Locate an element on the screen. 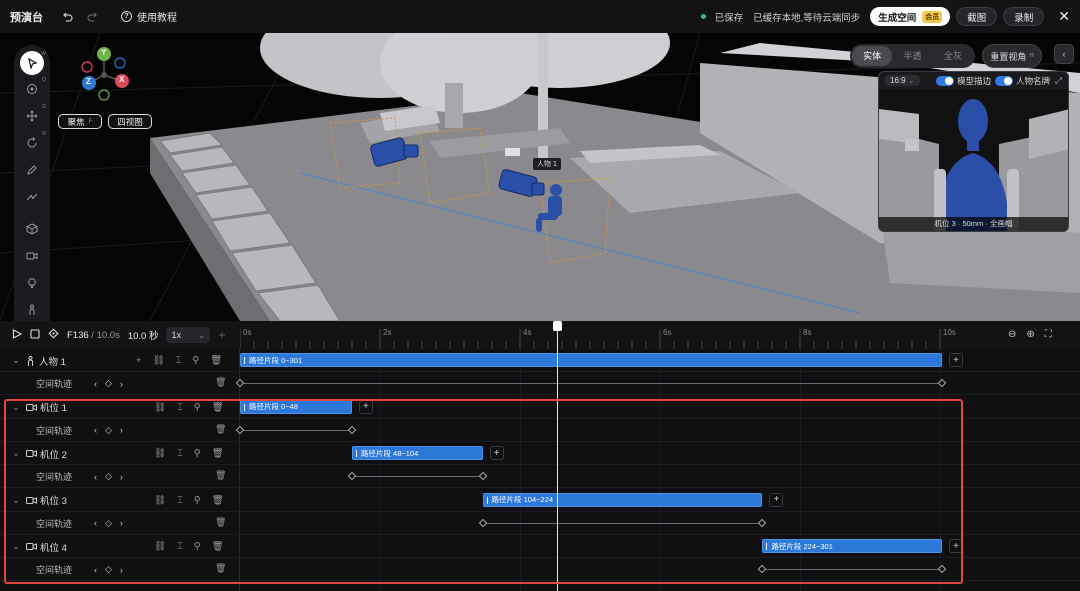 Image resolution: width=1080 pixels, height=591 pixels. preview-caption: 机位 3 · 50mm · 全画幅 is located at coordinates (973, 224).